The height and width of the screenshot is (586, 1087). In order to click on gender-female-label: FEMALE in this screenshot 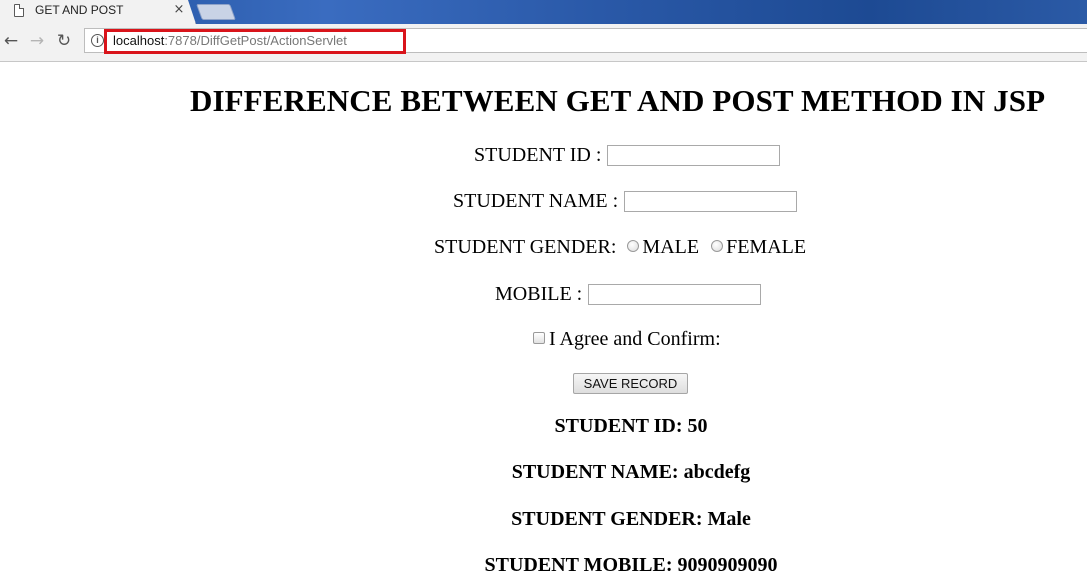, I will do `click(766, 246)`.